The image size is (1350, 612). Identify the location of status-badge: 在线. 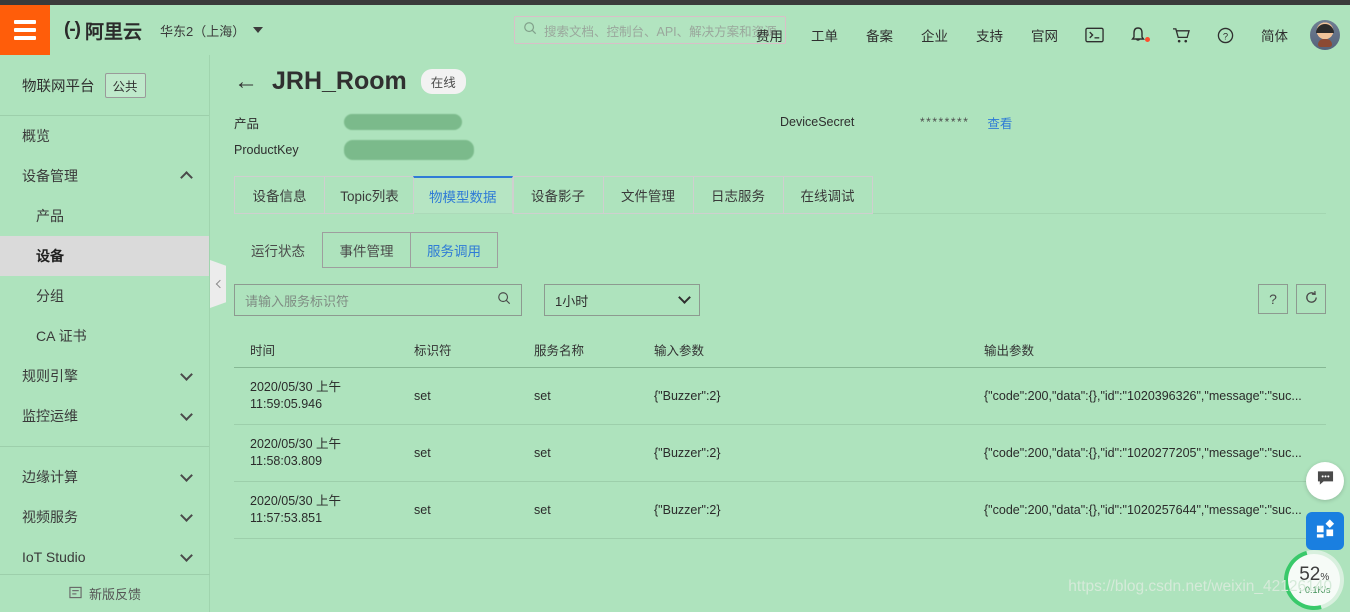
(443, 81).